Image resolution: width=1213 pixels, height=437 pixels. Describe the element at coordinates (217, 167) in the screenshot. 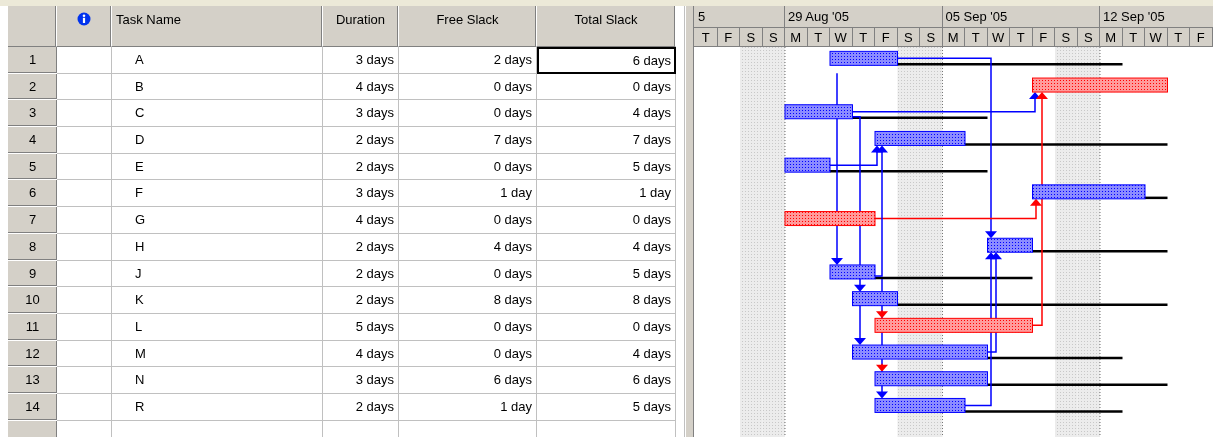

I see `task-name-cell: E` at that location.